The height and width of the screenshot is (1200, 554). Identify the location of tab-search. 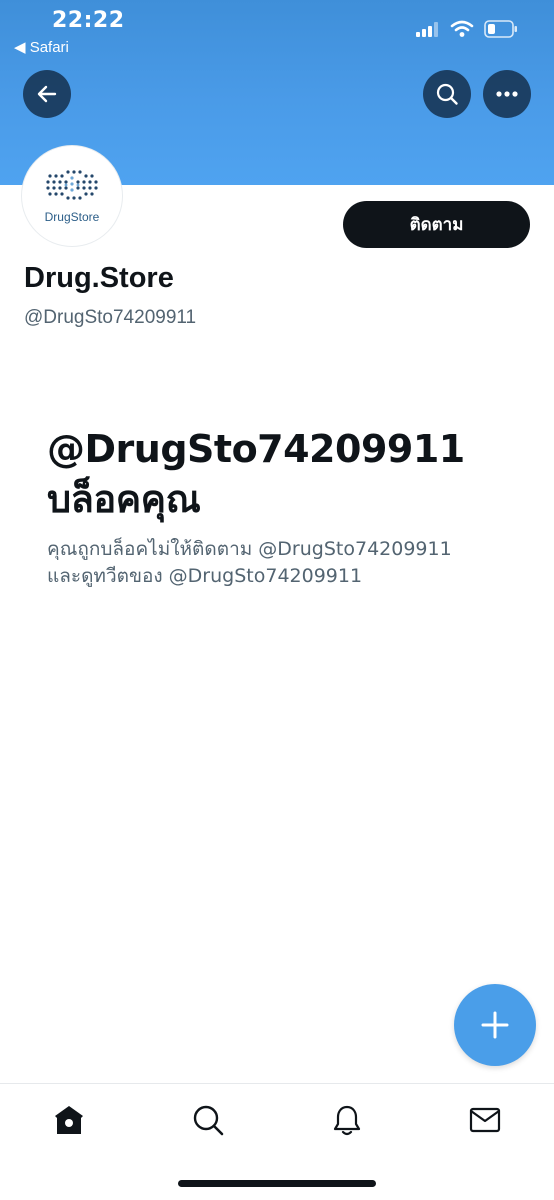
(208, 1120).